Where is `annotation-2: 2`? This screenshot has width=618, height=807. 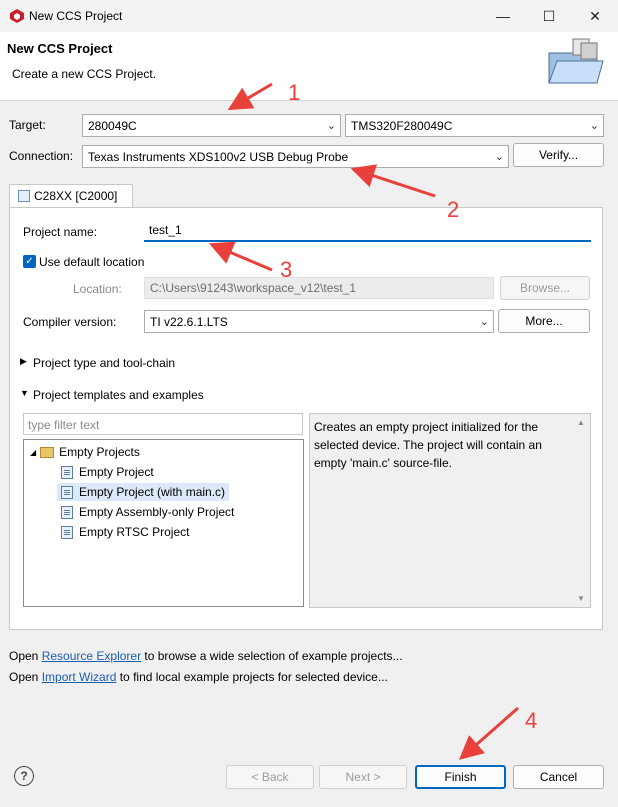
annotation-2: 2 is located at coordinates (453, 209).